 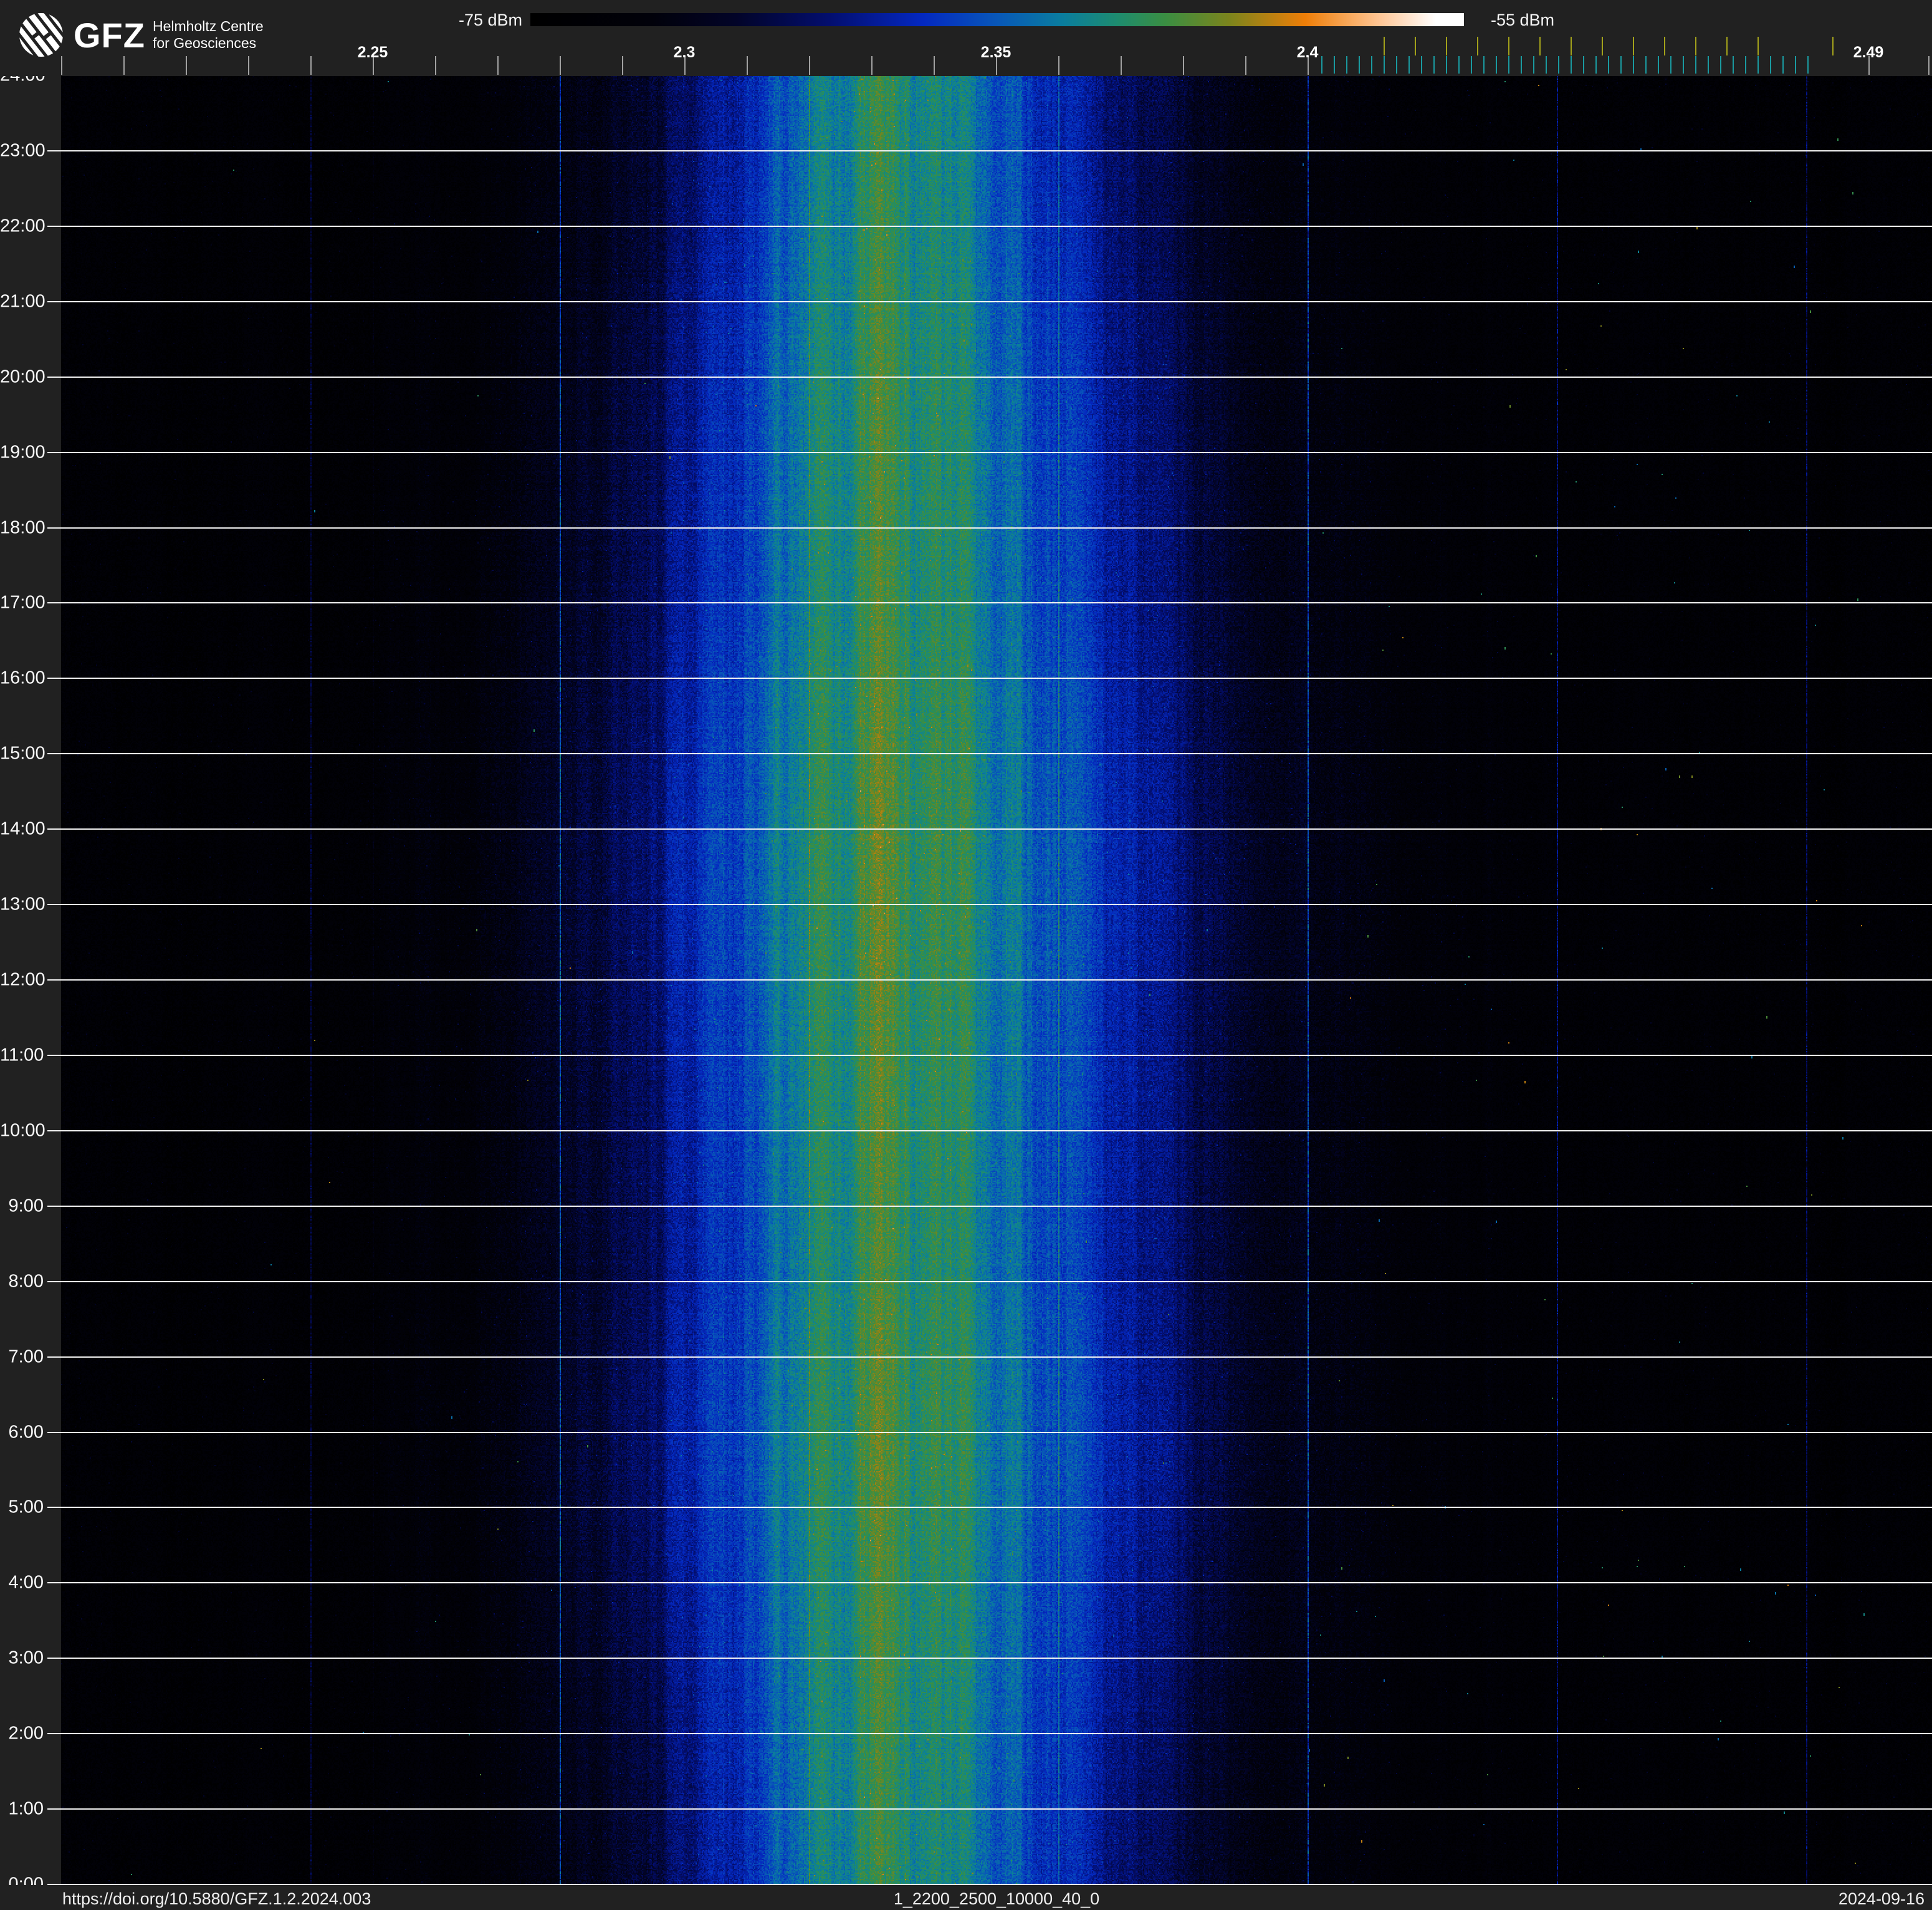 What do you see at coordinates (1881, 1898) in the screenshot?
I see `date-label: 2024-09-16` at bounding box center [1881, 1898].